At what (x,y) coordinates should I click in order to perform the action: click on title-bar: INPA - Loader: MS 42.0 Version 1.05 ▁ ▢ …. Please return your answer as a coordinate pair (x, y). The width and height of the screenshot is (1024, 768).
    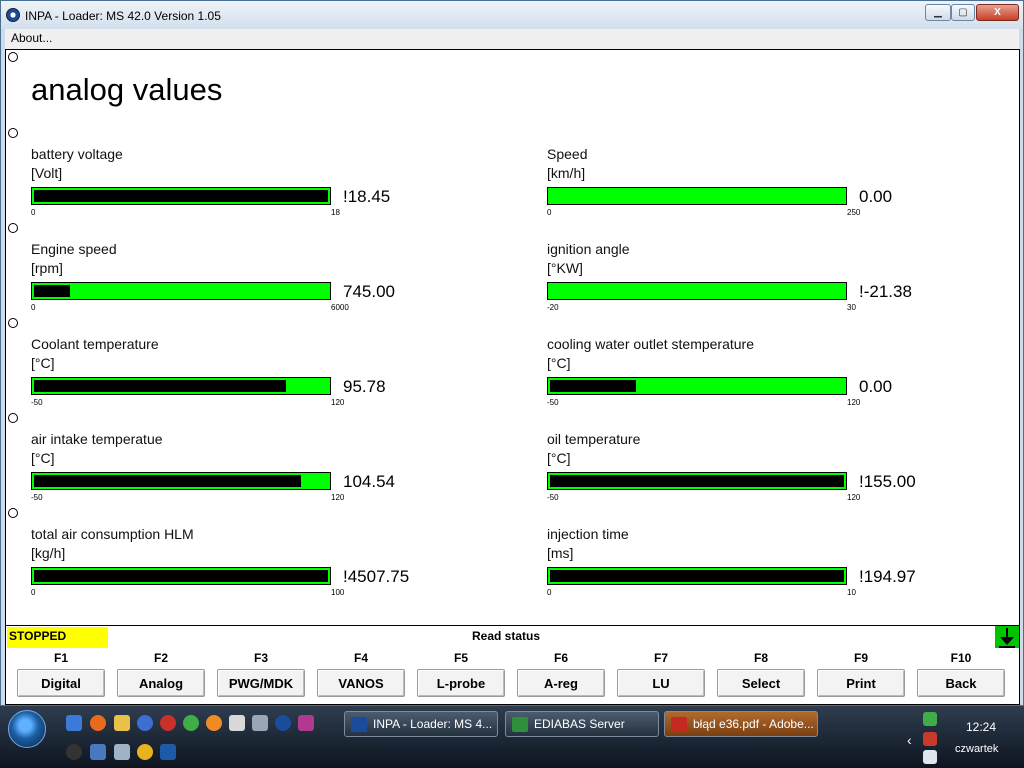
    Looking at the image, I should click on (512, 15).